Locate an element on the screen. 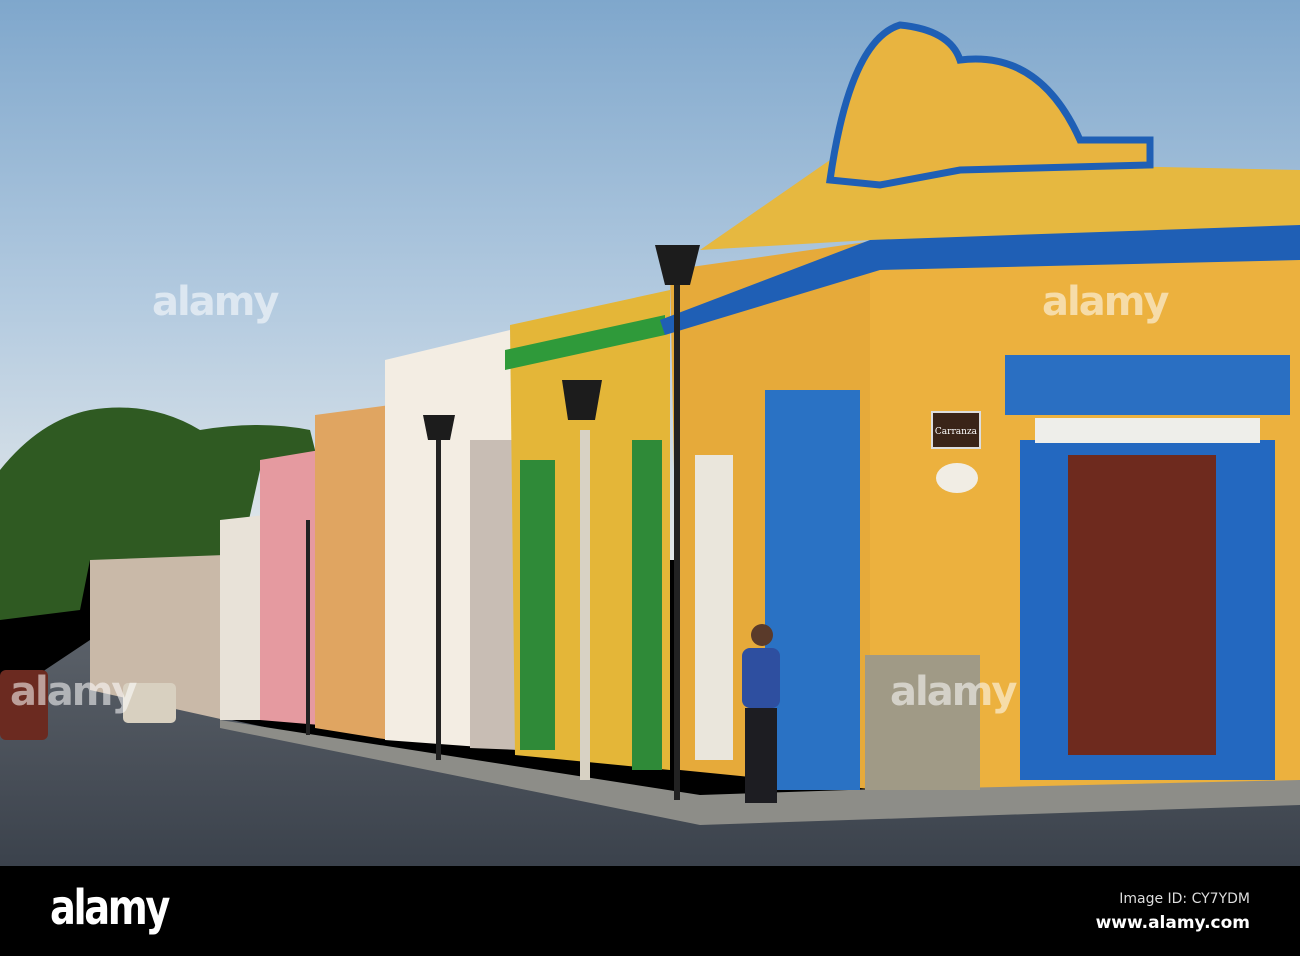 The width and height of the screenshot is (1300, 956). white-door-panel is located at coordinates (714, 607).